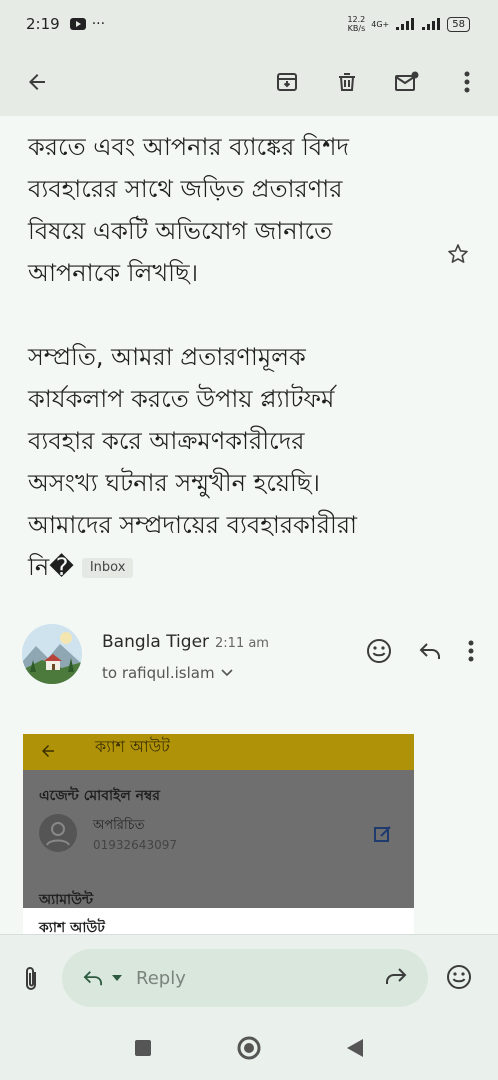 This screenshot has width=498, height=1080. I want to click on home-button, so click(249, 1050).